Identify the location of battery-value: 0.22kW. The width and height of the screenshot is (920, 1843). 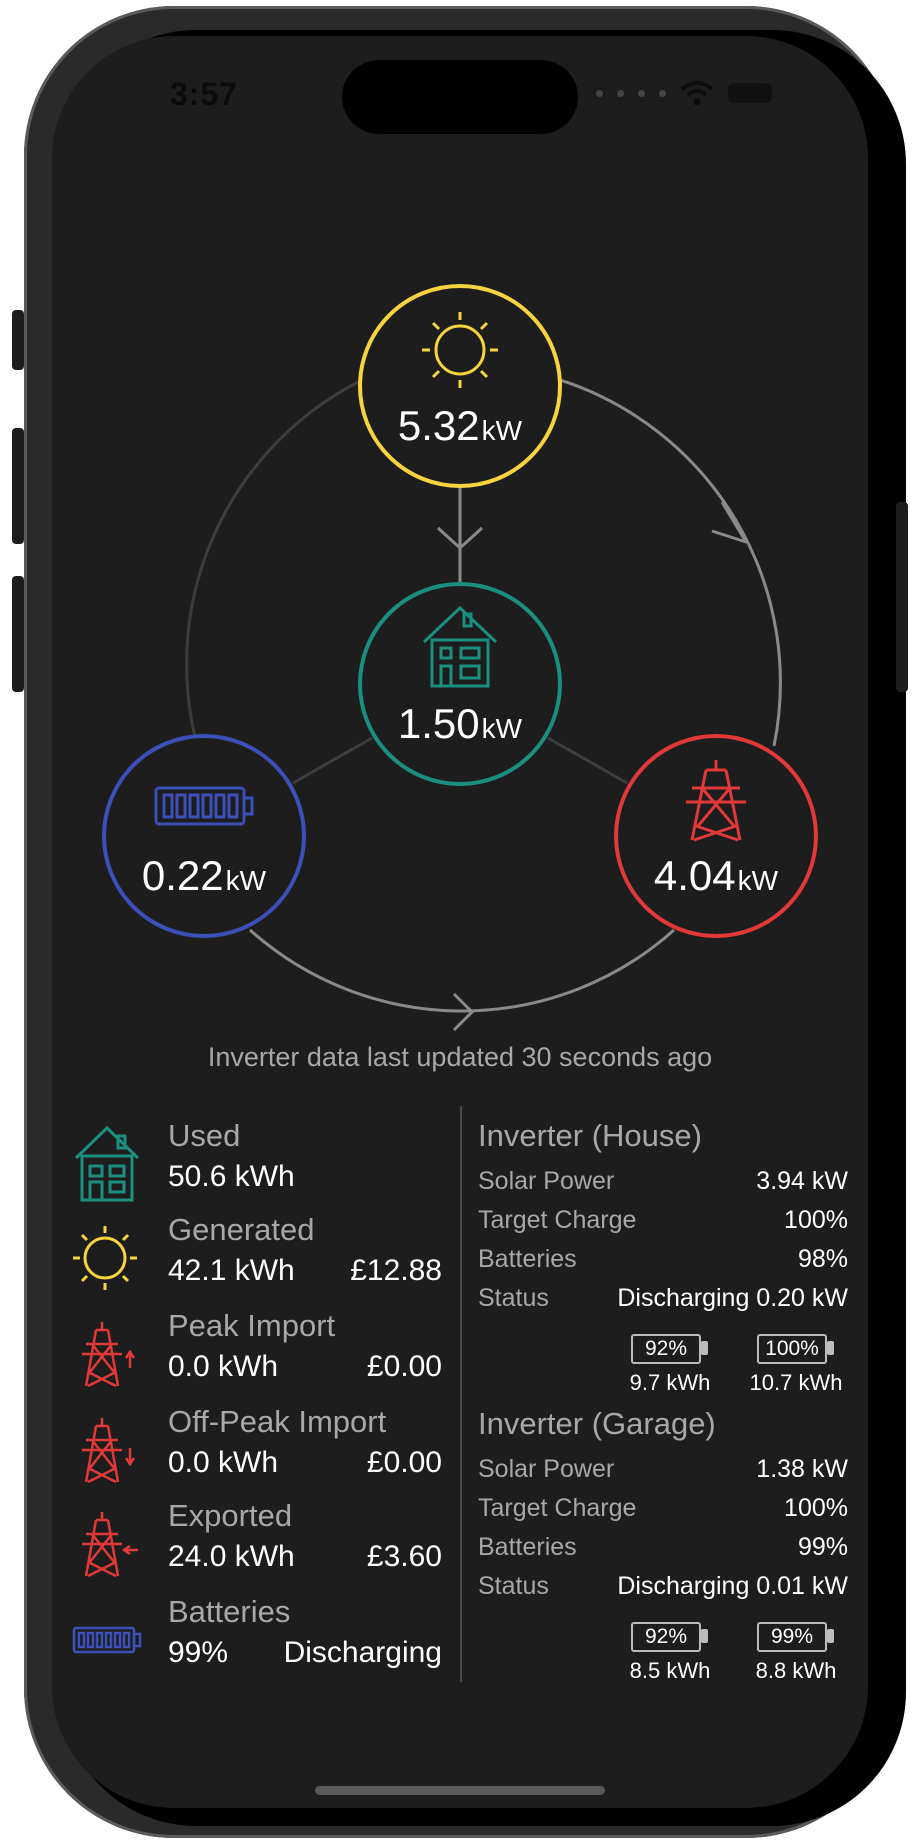
(204, 875).